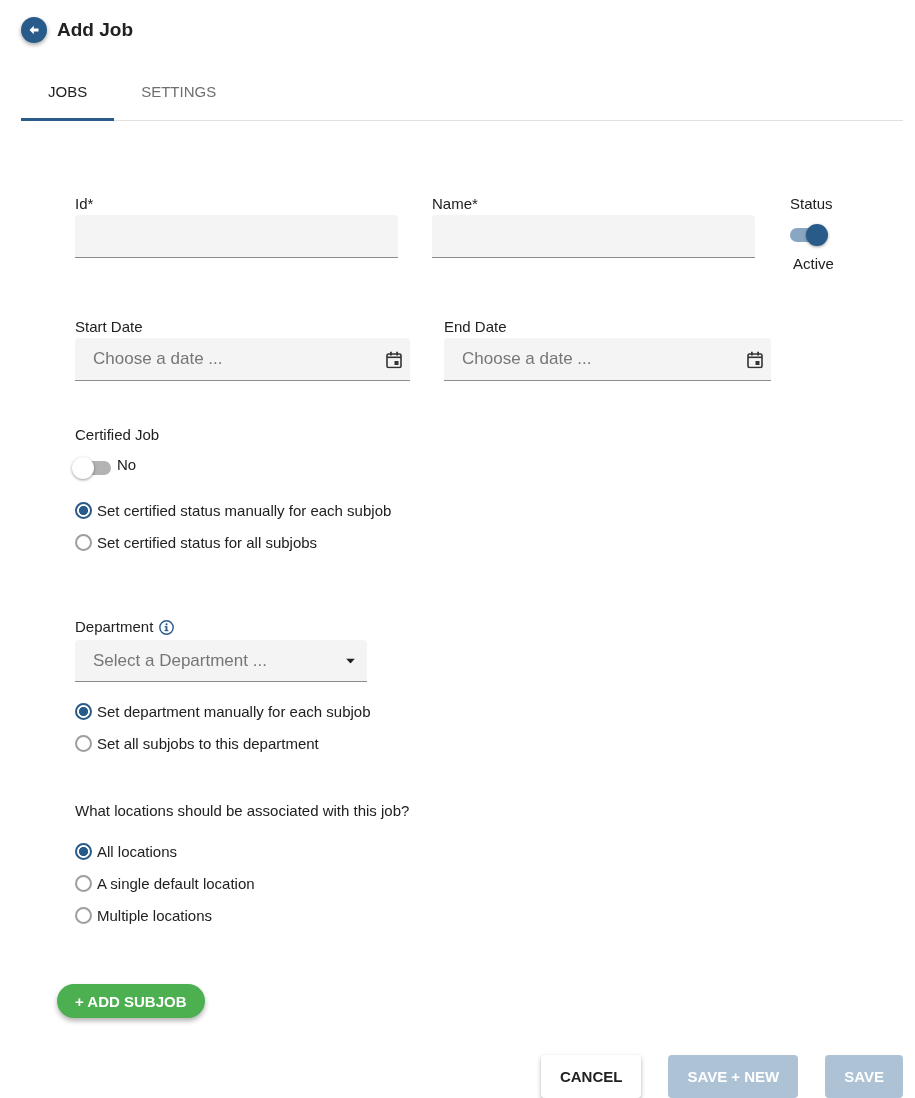  I want to click on toggle-state-label: No, so click(127, 465).